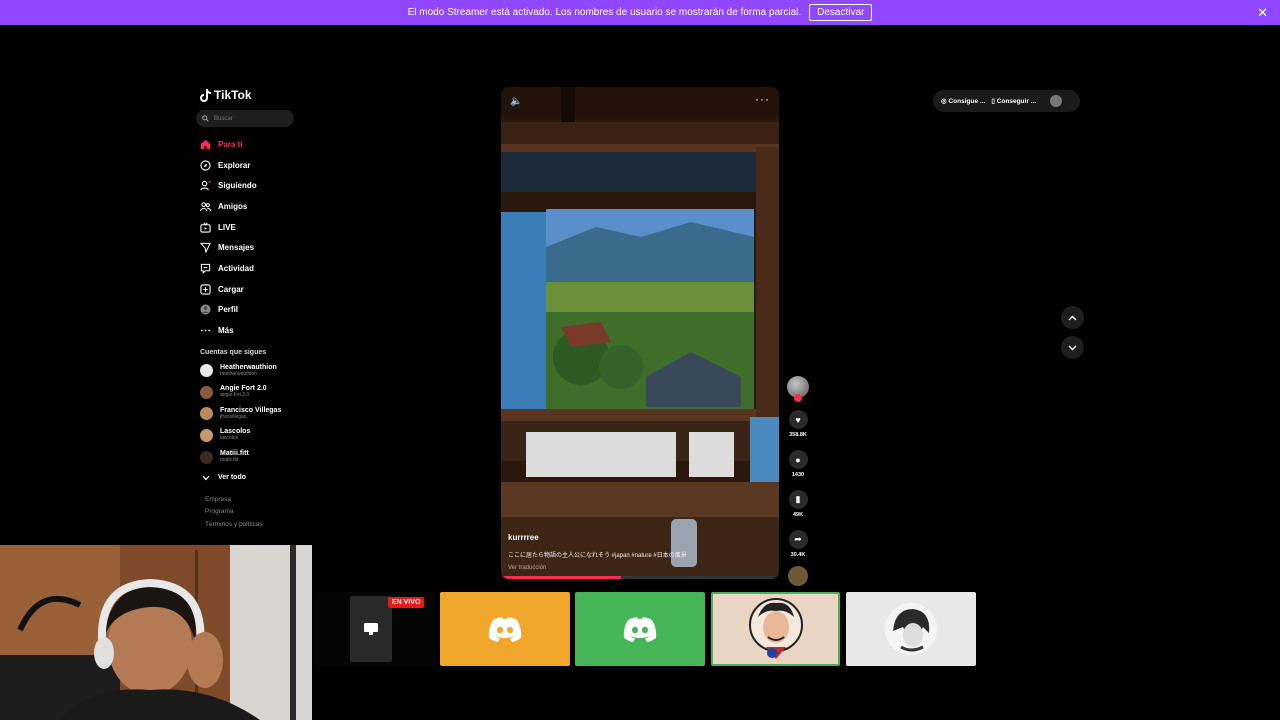 This screenshot has width=1280, height=720. I want to click on nav-label: Para ti, so click(230, 144).